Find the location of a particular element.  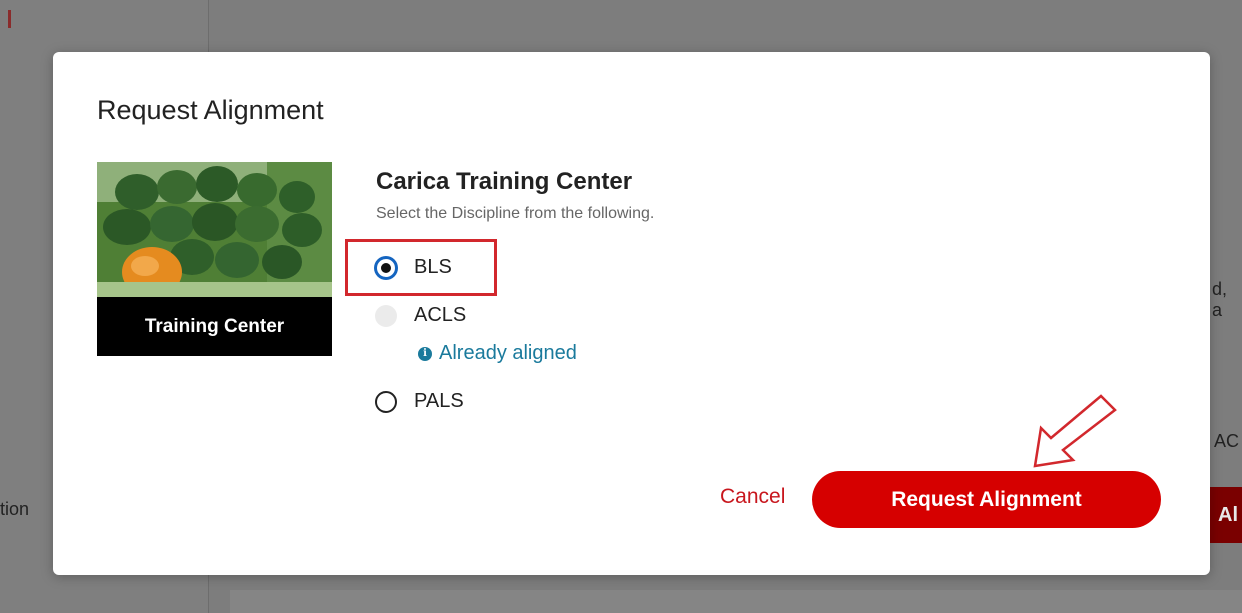

training-center-card: Training Center is located at coordinates (214, 259).